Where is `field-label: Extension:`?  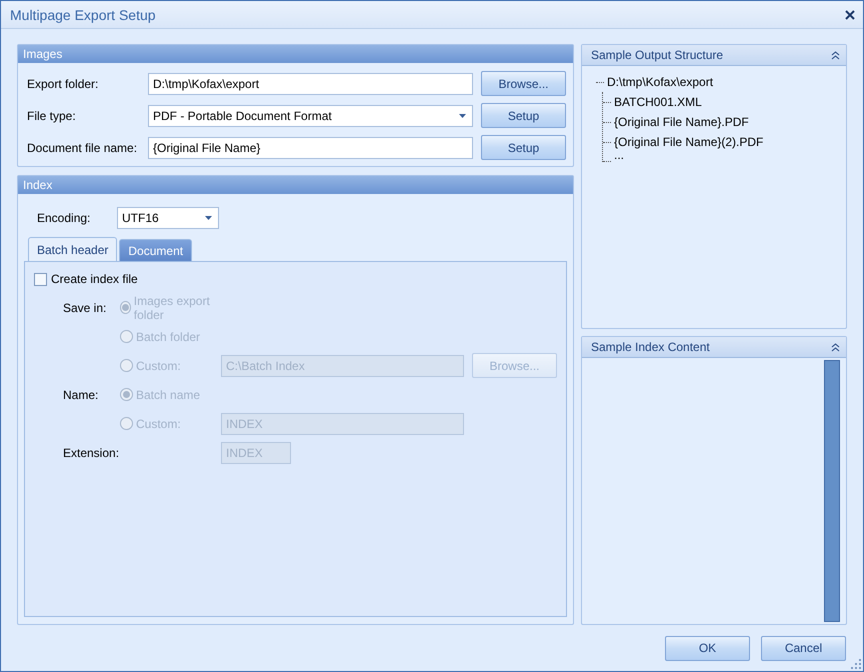 field-label: Extension: is located at coordinates (91, 453).